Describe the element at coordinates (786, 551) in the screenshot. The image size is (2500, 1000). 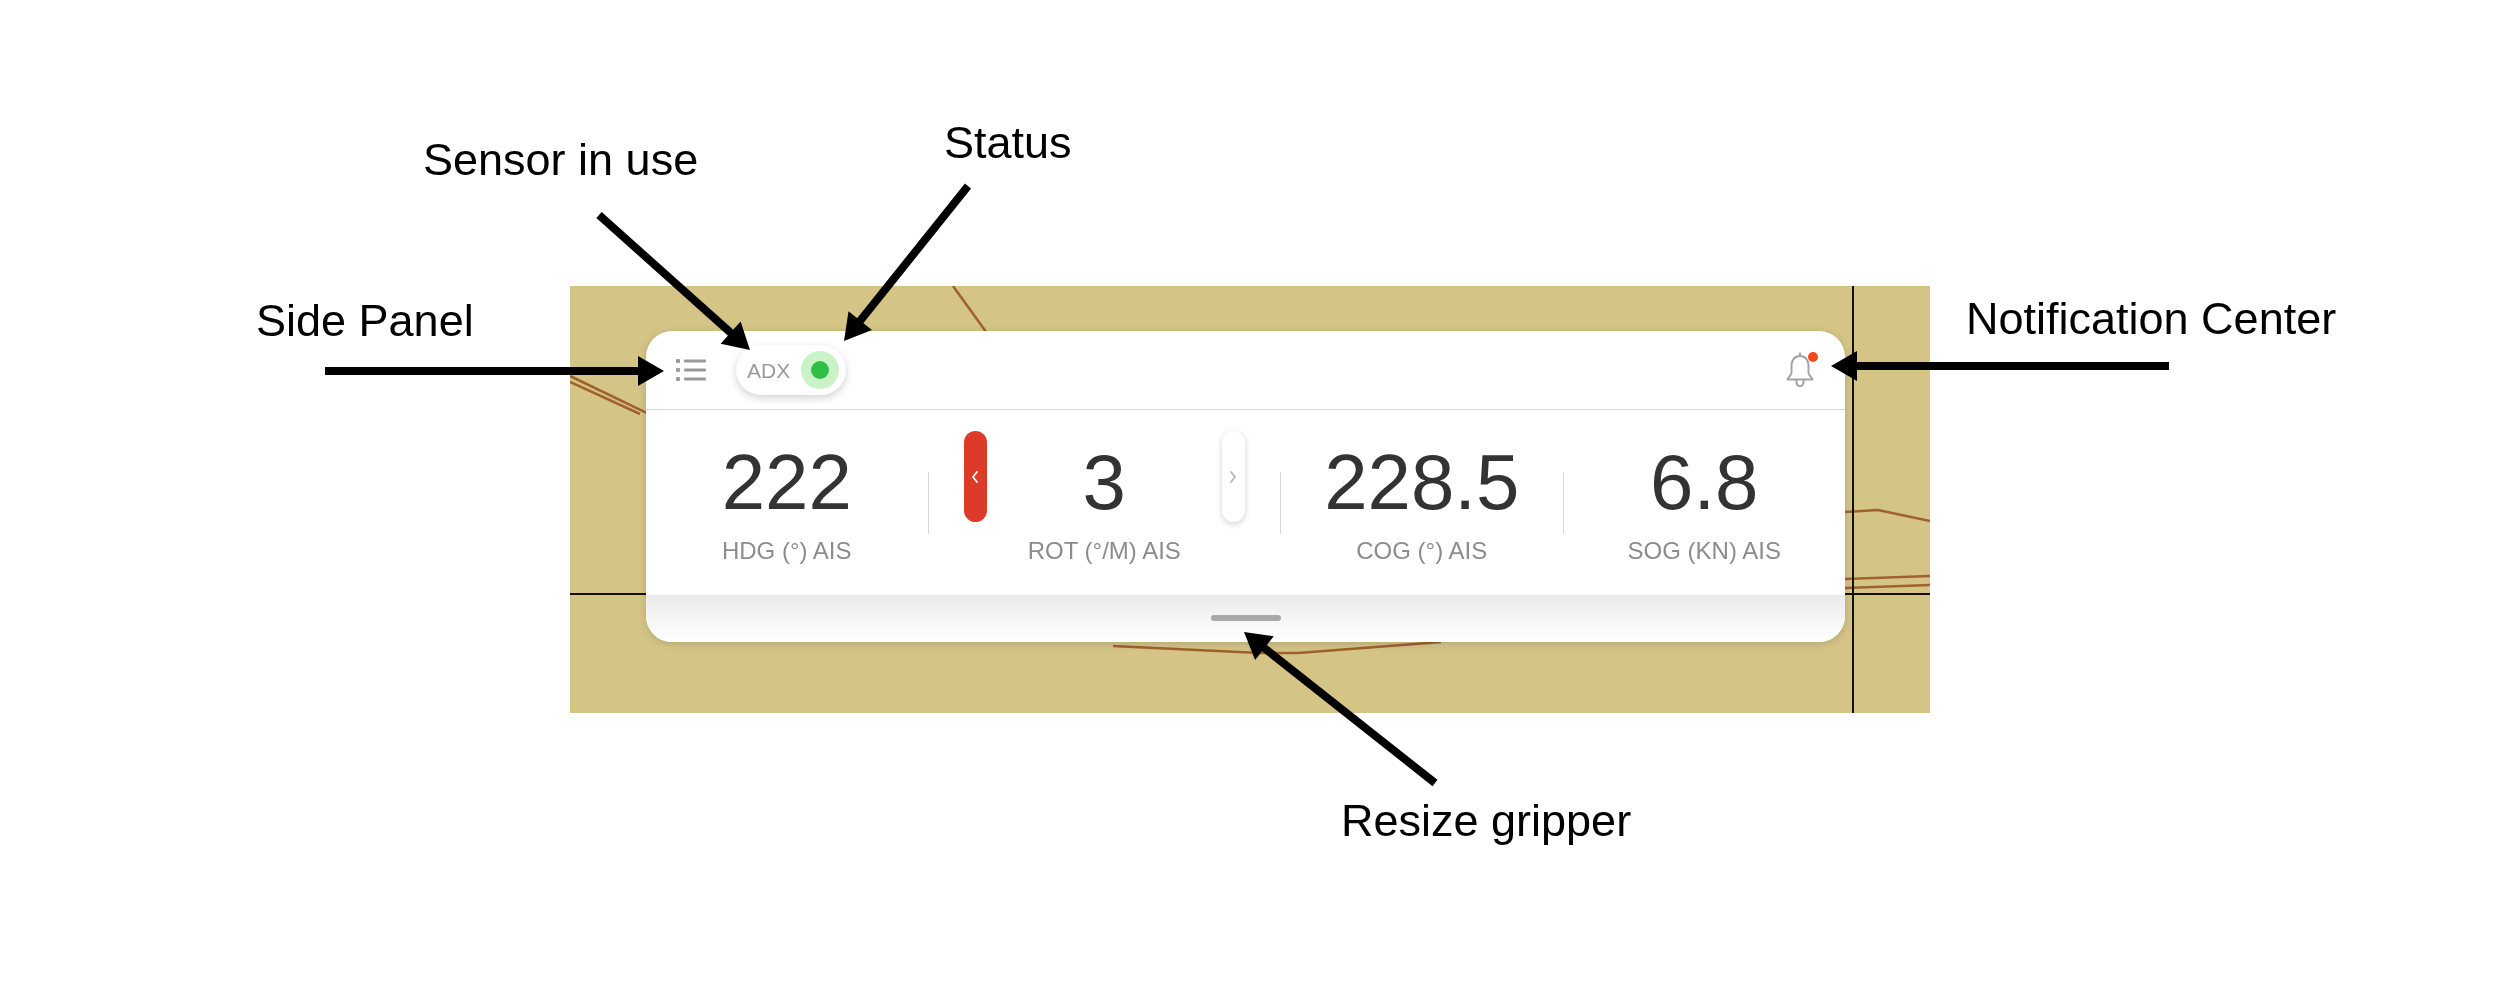
I see `metric-label: HDG (°) AIS` at that location.